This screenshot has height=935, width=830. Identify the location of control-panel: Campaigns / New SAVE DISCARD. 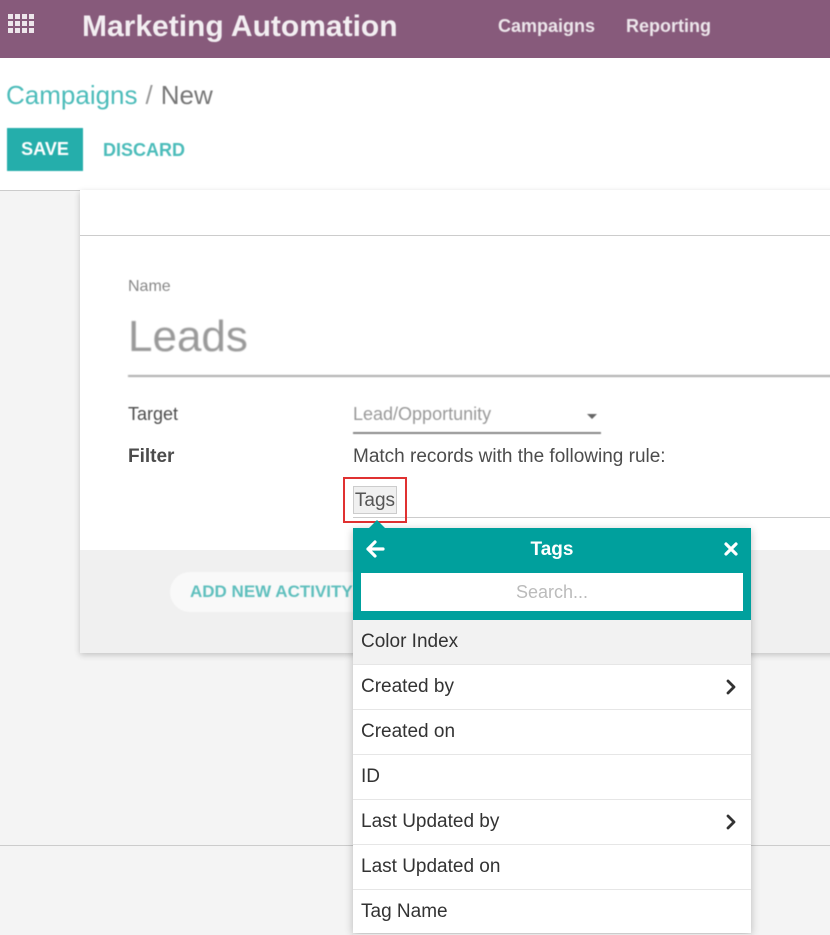
(415, 124).